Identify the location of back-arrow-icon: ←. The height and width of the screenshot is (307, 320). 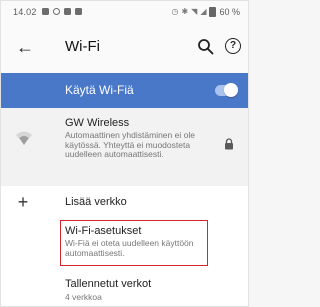
(25, 47).